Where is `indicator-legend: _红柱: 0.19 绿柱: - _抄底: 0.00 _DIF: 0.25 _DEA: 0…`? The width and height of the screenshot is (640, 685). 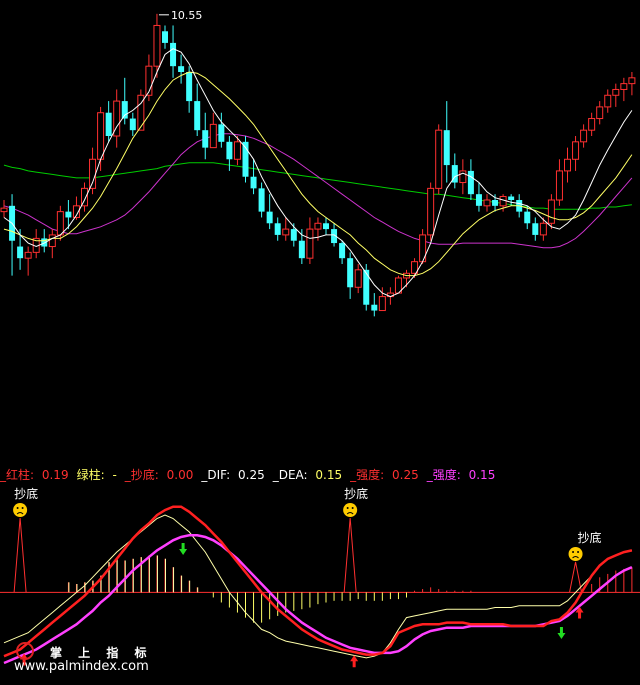
indicator-legend: _红柱: 0.19 绿柱: - _抄底: 0.00 _DIF: 0.25 _DEA: 0… is located at coordinates (251, 475).